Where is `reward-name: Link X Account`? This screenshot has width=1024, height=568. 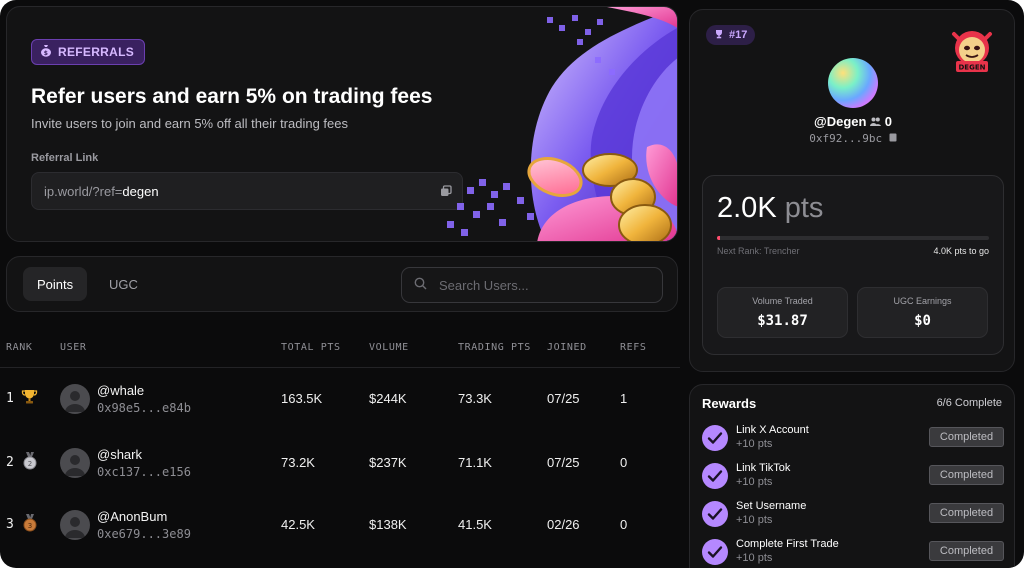 reward-name: Link X Account is located at coordinates (772, 430).